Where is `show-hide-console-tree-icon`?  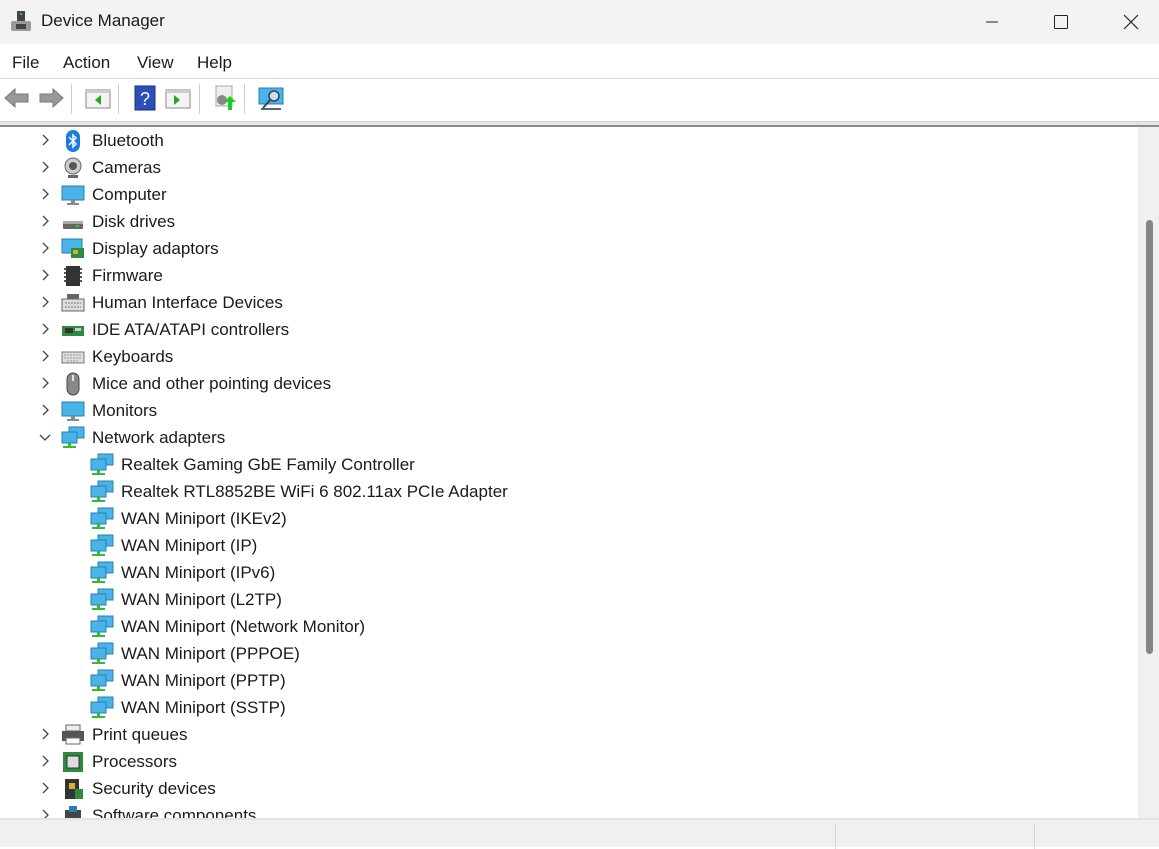 show-hide-console-tree-icon is located at coordinates (98, 98).